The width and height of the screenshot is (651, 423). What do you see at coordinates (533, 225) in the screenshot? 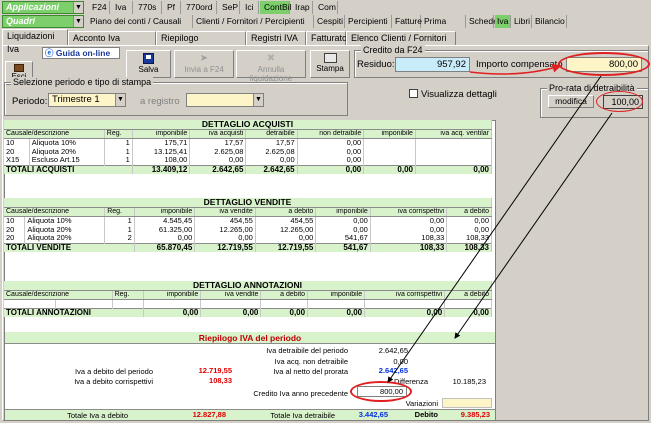
I see `arrow-to-prorata` at bounding box center [533, 225].